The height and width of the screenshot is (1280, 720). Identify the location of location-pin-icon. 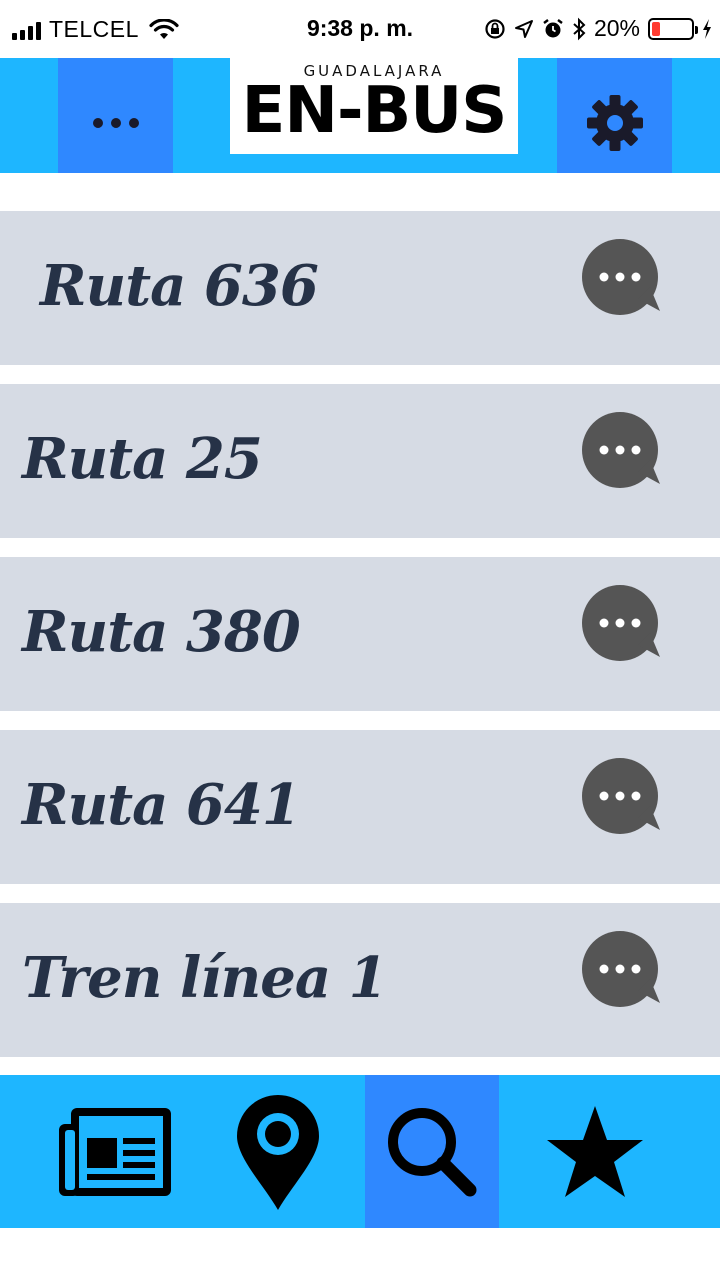
(277, 1152).